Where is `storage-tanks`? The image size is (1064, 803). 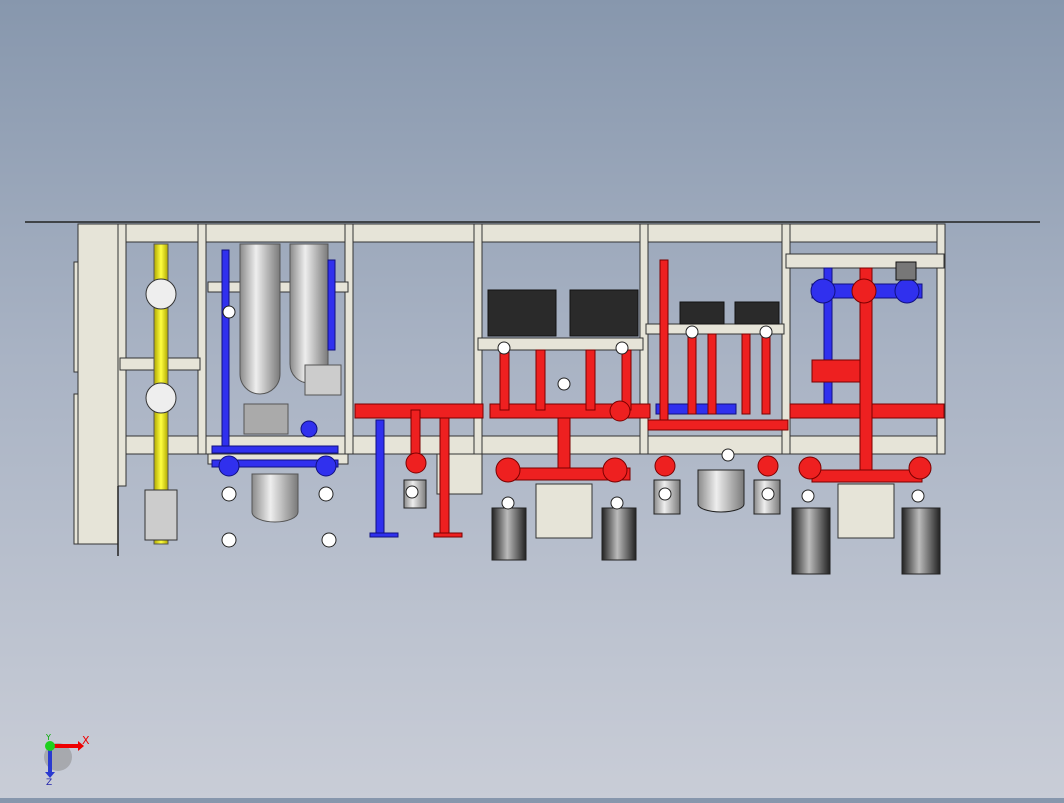 storage-tanks is located at coordinates (290, 383).